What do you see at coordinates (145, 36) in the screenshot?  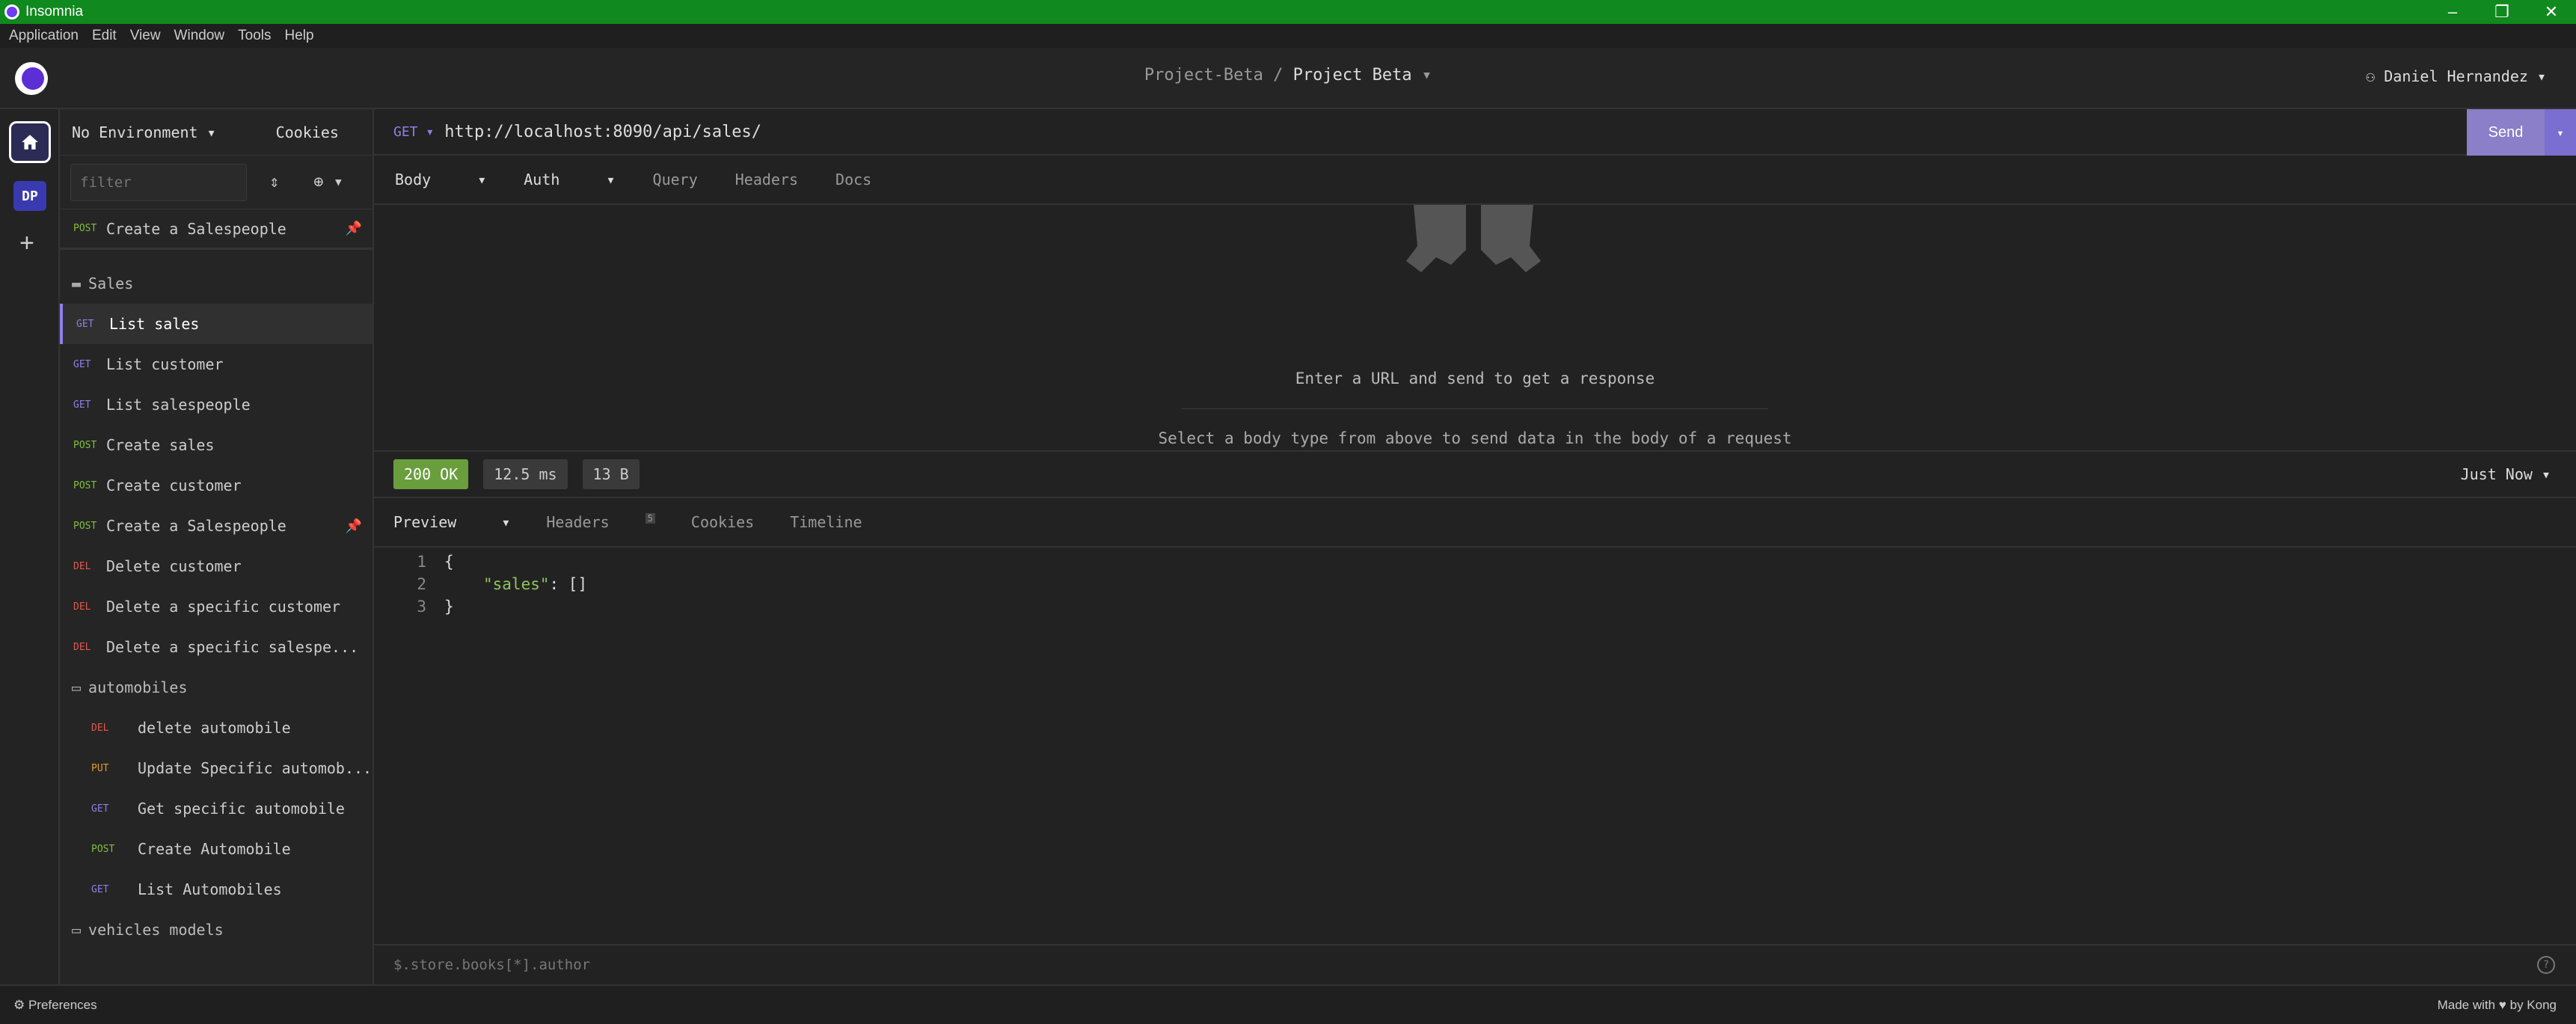 I see `menu-view: View` at bounding box center [145, 36].